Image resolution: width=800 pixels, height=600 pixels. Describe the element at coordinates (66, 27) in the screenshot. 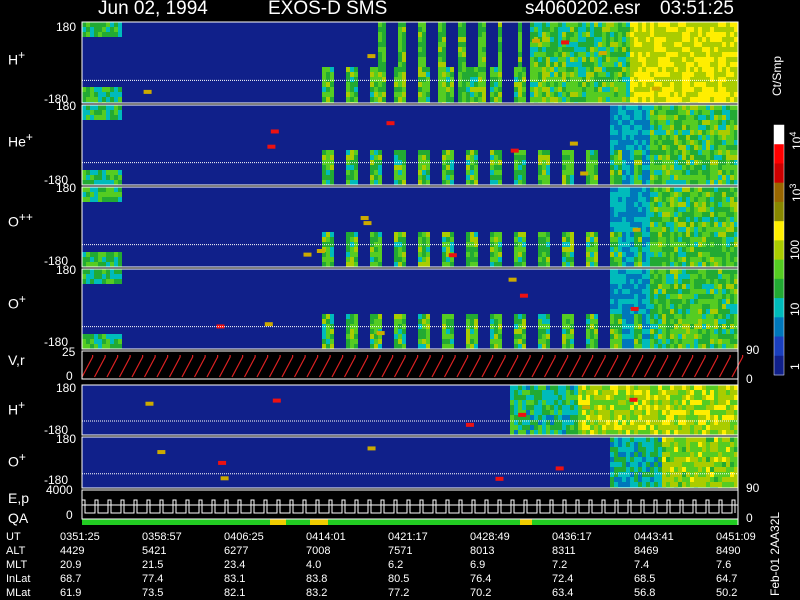

I see `ytick-top-0: 180` at that location.